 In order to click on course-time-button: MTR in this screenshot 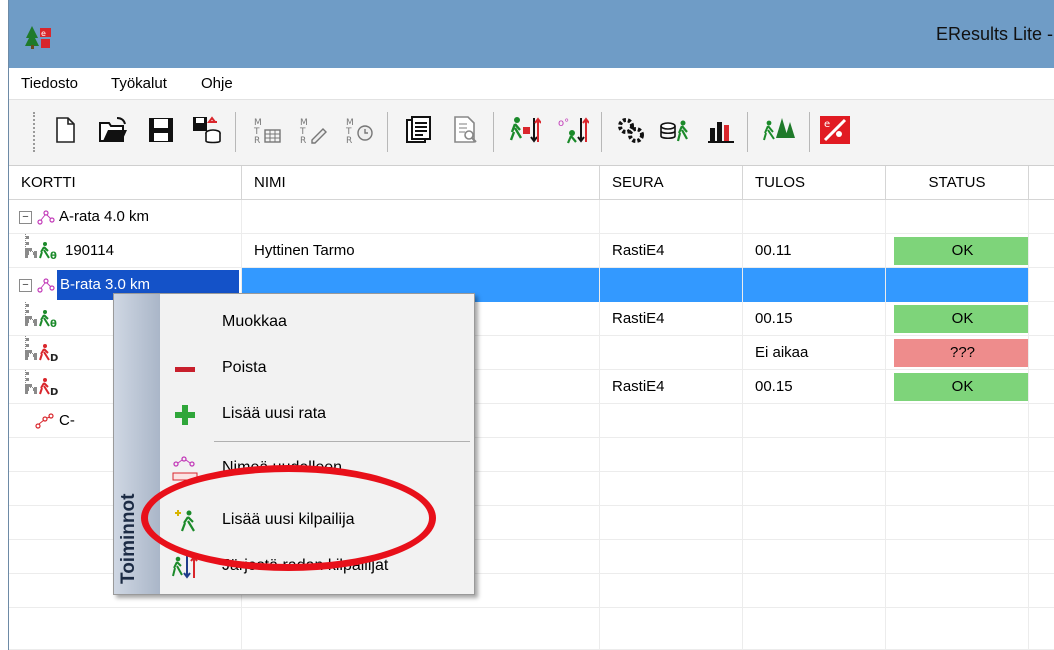, I will do `click(359, 132)`.